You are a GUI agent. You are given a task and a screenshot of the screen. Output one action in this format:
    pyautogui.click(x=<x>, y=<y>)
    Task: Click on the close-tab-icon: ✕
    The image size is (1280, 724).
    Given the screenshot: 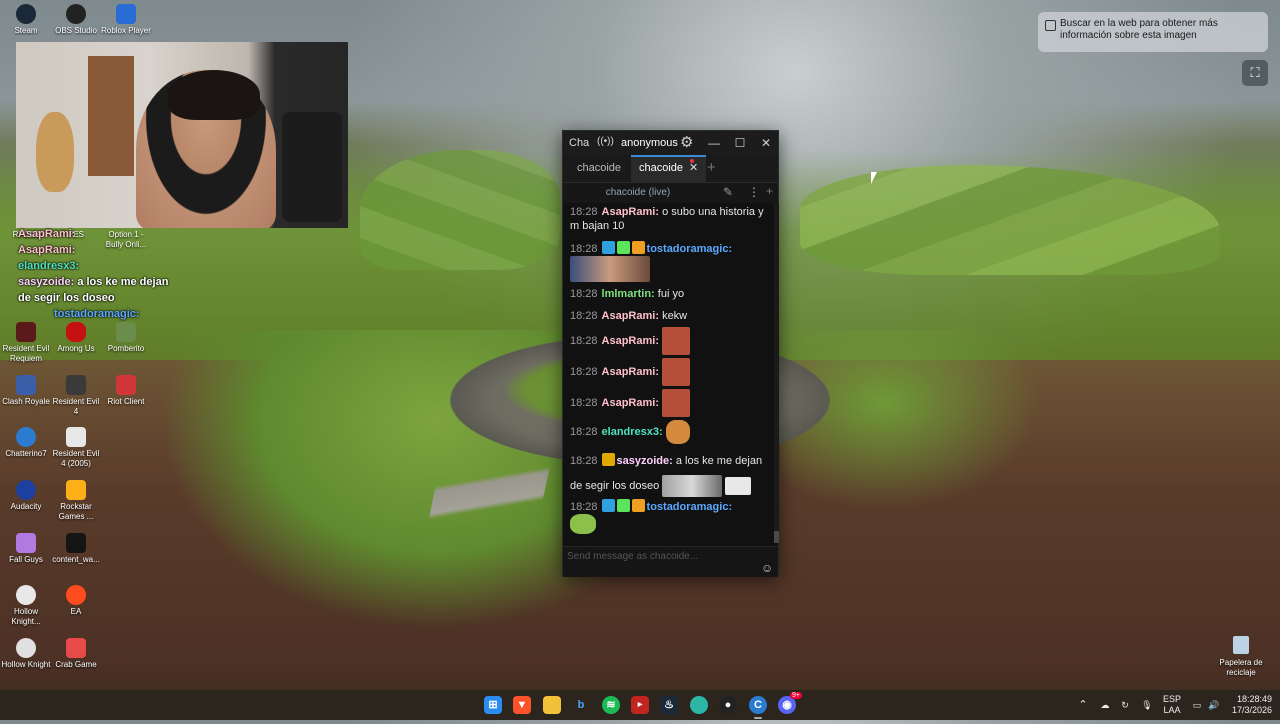 What is the action you would take?
    pyautogui.click(x=693, y=168)
    